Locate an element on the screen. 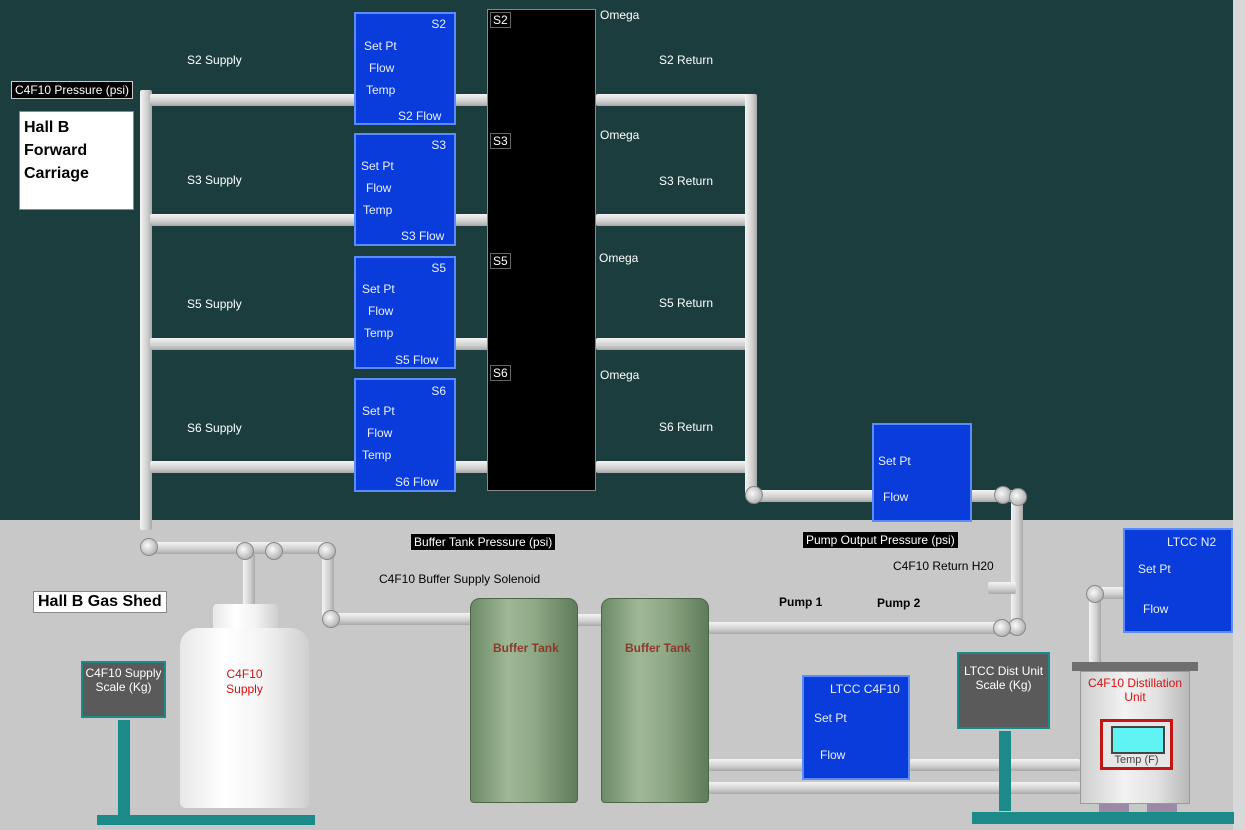  distillation-top-cap is located at coordinates (1135, 666).